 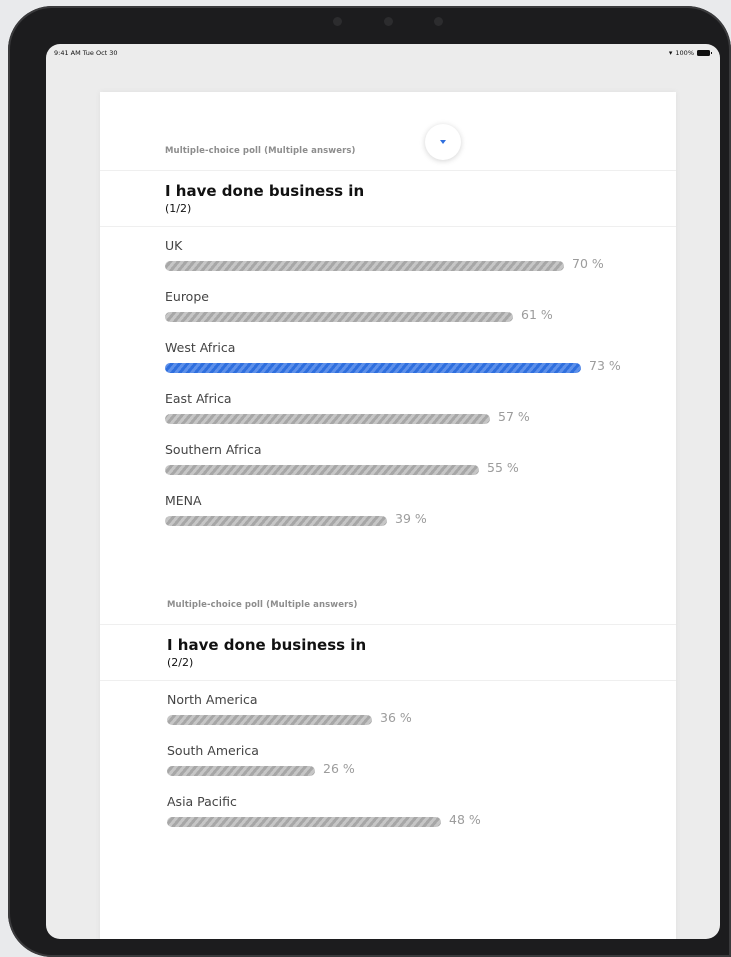 I want to click on poll-option: West Africa 73 %, so click(x=395, y=361).